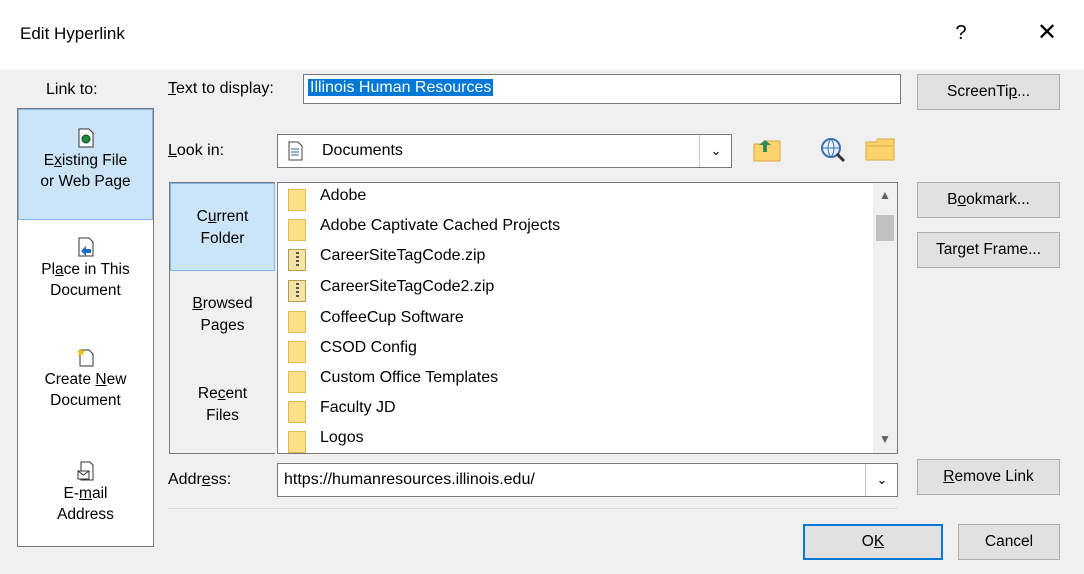 Image resolution: width=1084 pixels, height=574 pixels. What do you see at coordinates (573, 258) in the screenshot?
I see `list-item: CareerSiteTagCode.zip` at bounding box center [573, 258].